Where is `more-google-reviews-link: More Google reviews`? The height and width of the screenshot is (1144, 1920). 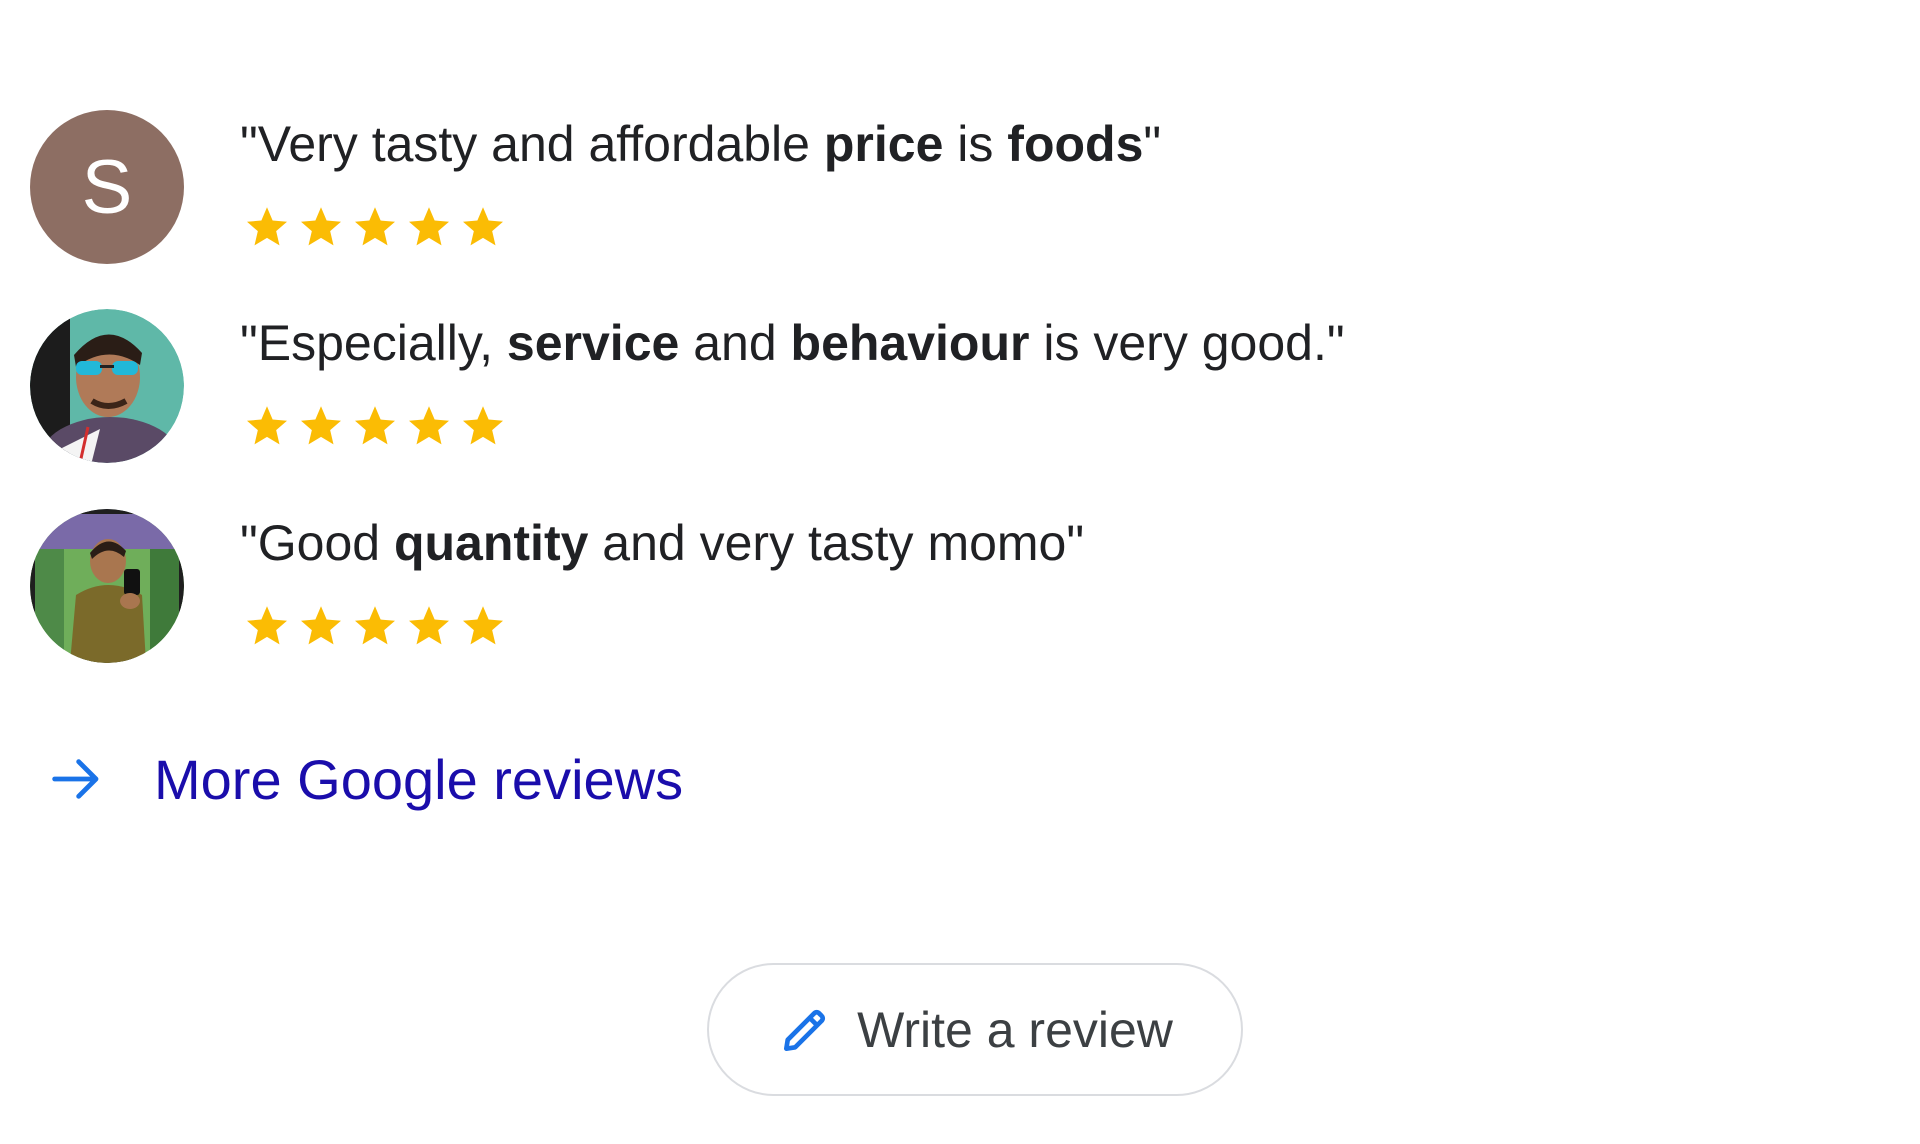
more-google-reviews-link: More Google reviews is located at coordinates (363, 779).